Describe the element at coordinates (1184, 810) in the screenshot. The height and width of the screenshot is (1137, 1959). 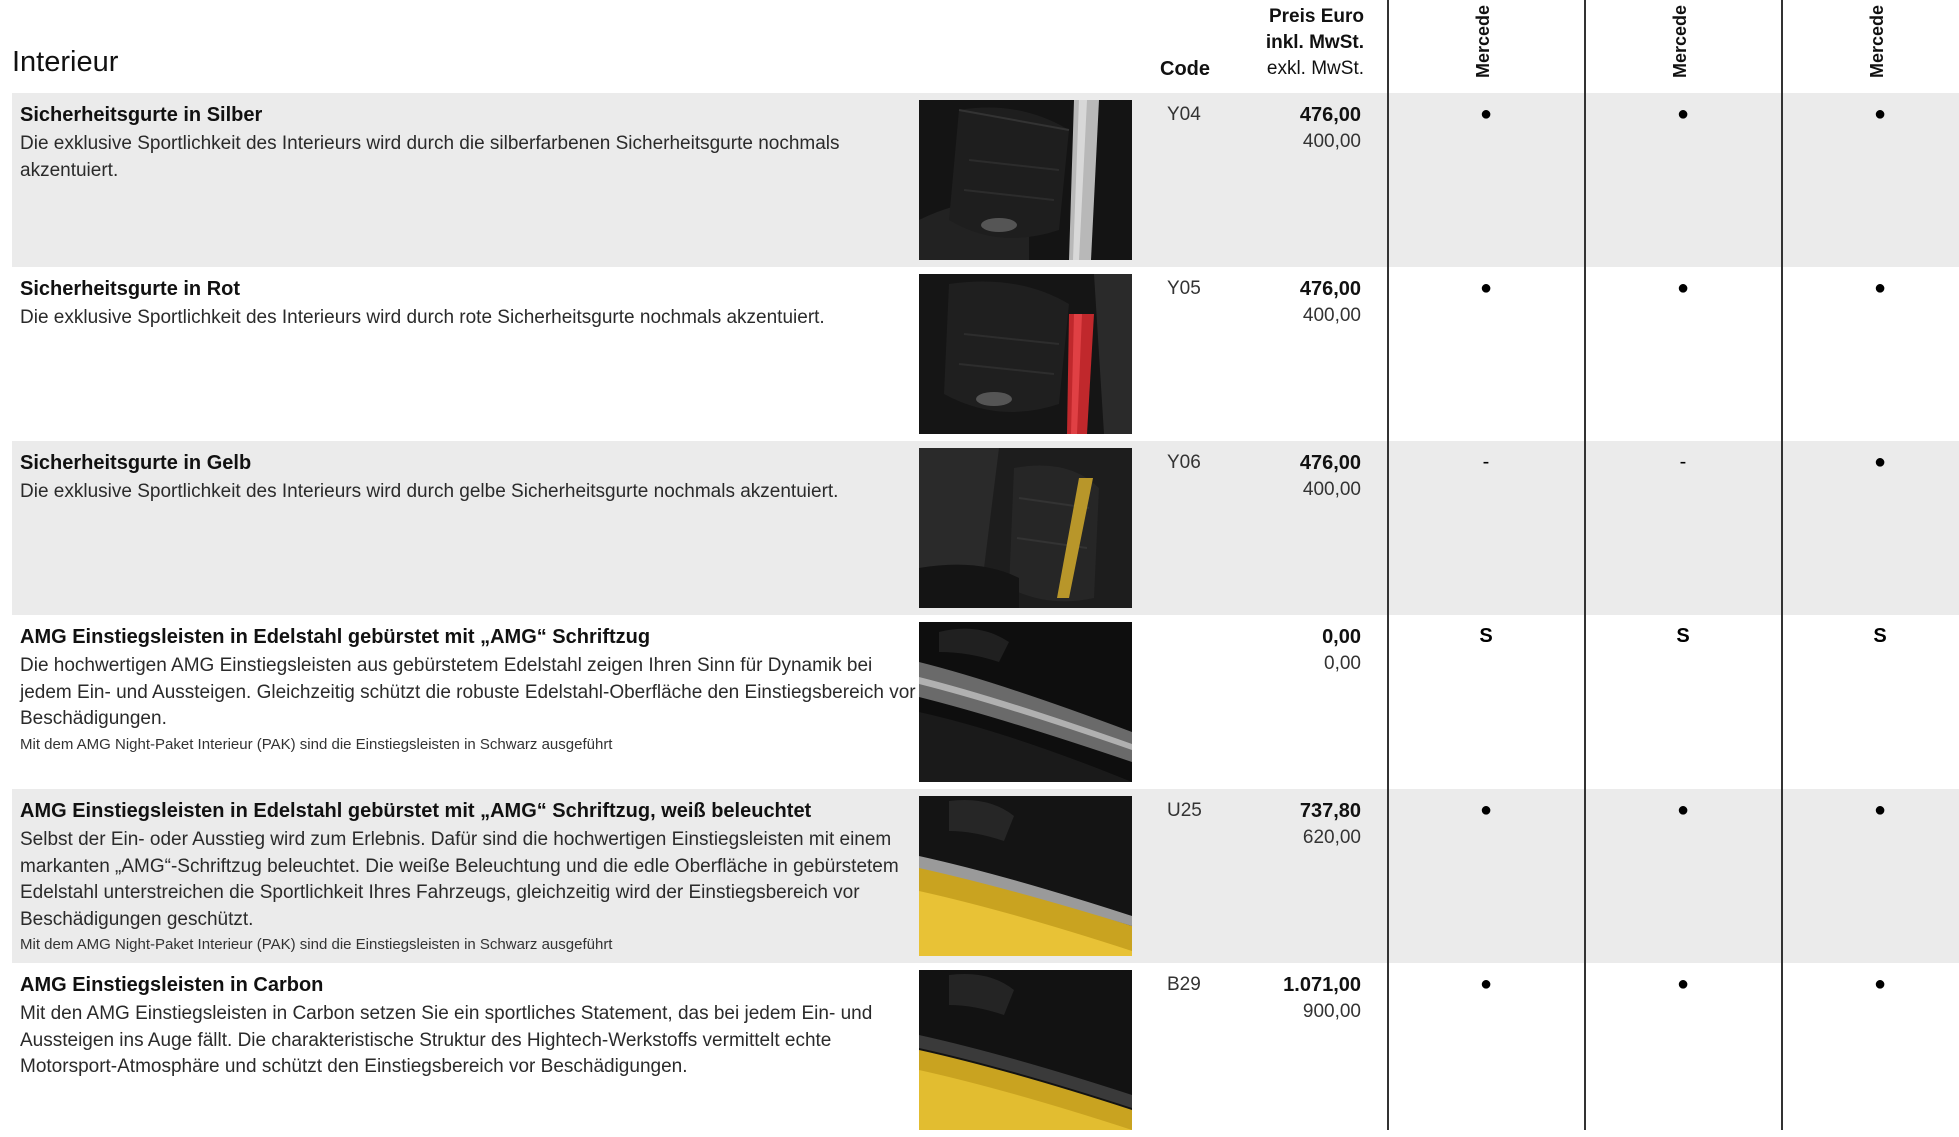
I see `option-code: U25` at that location.